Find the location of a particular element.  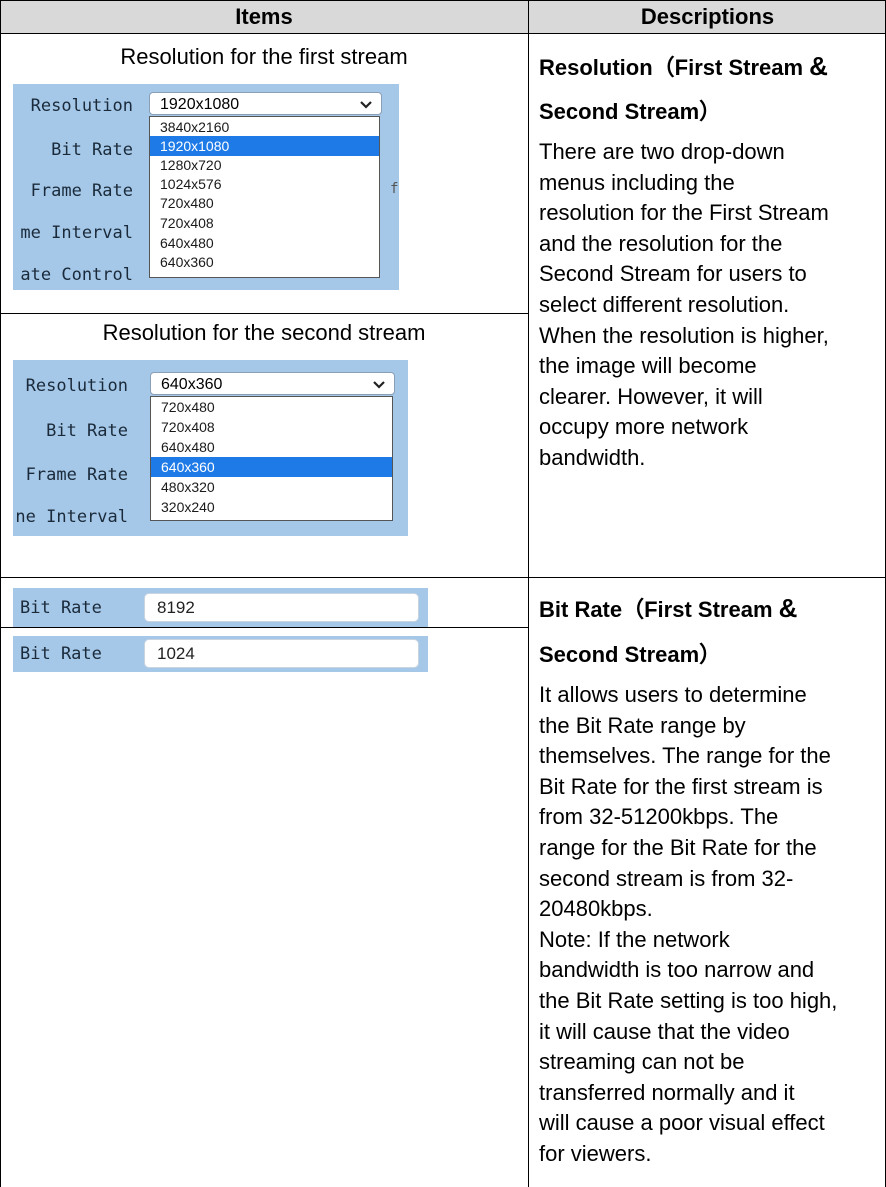

select-value: 1920x1080 is located at coordinates (200, 104).